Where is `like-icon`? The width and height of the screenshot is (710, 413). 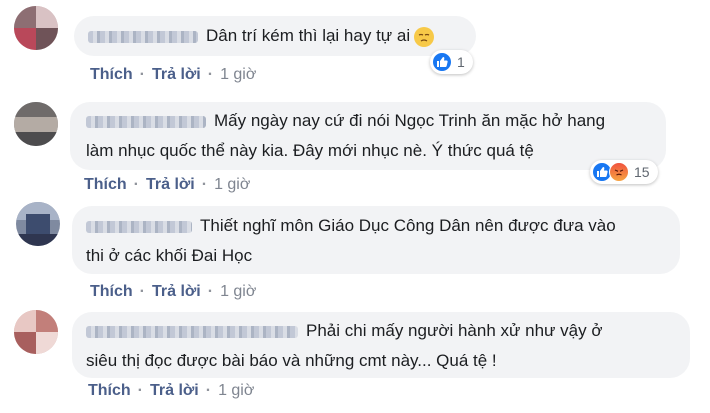
like-icon is located at coordinates (442, 62).